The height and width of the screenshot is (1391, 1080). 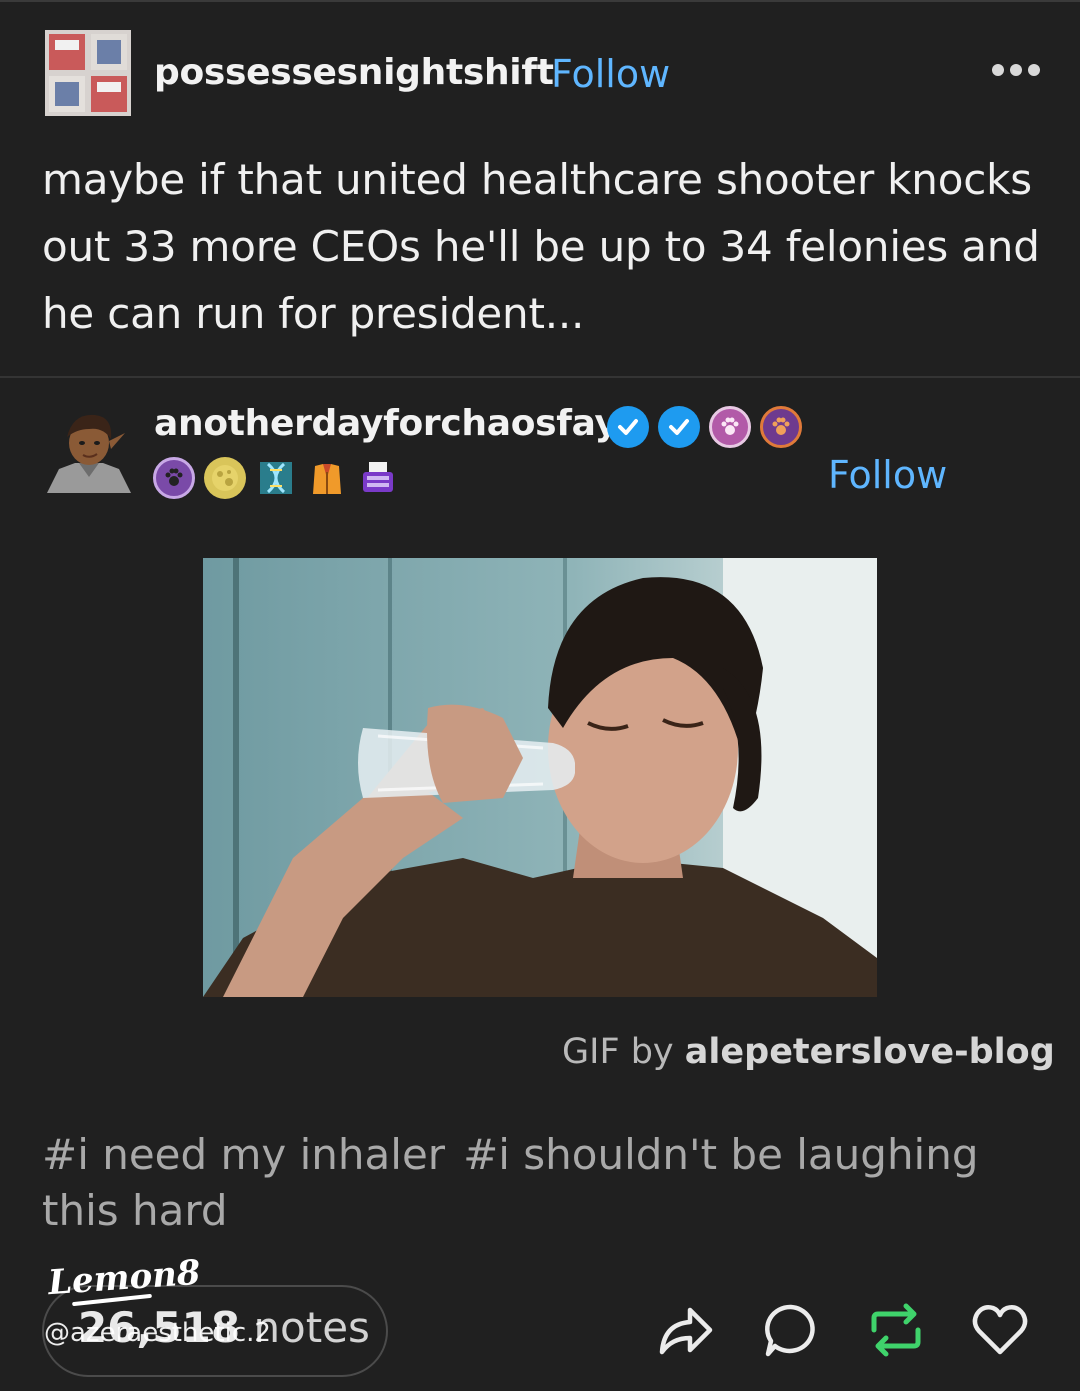 I want to click on post-divider, so click(x=540, y=377).